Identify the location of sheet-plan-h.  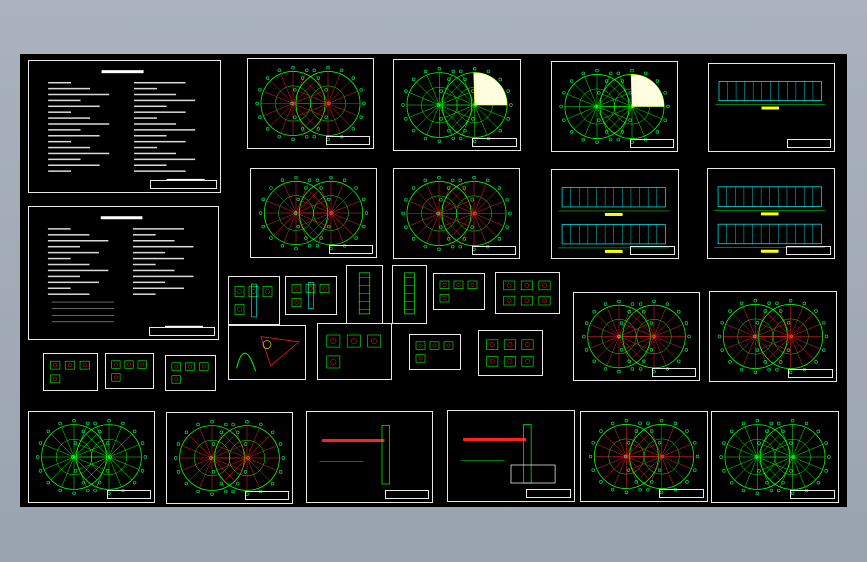
(91, 457).